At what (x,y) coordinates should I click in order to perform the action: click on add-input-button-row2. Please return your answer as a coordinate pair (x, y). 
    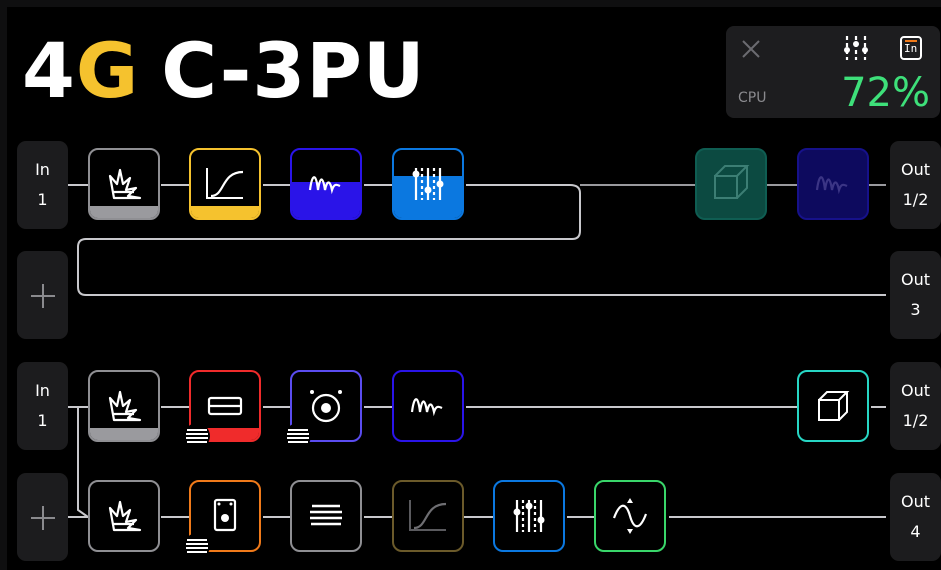
    Looking at the image, I should click on (42, 295).